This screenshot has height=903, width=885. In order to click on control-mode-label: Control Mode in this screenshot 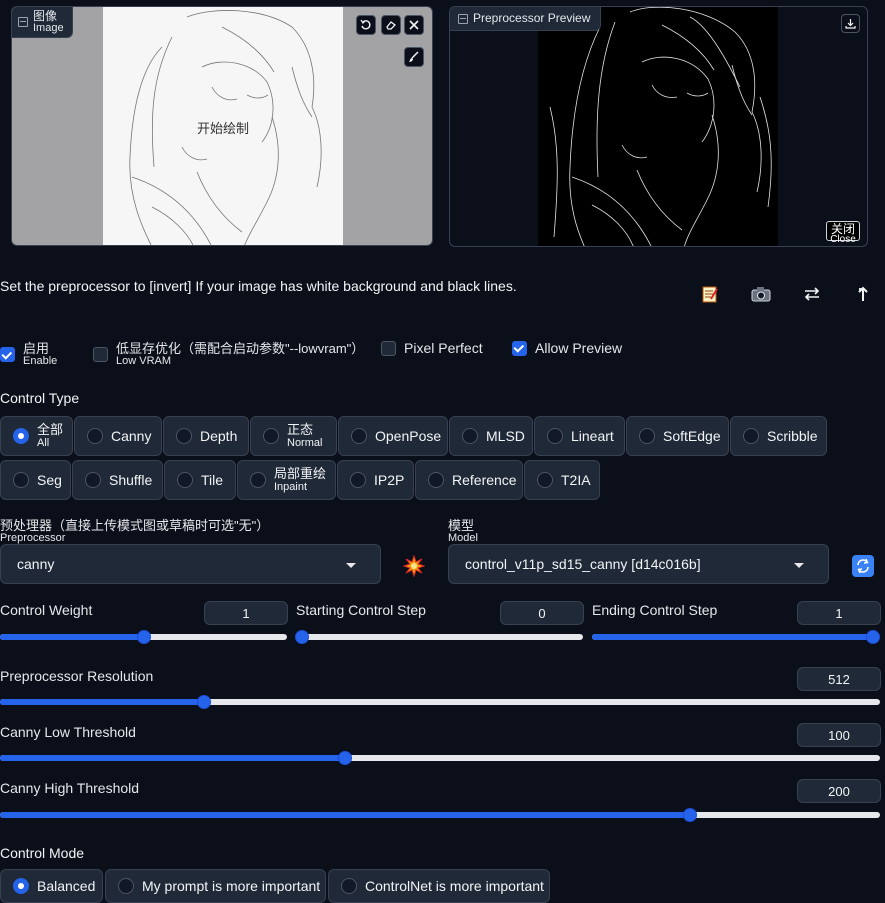, I will do `click(42, 853)`.